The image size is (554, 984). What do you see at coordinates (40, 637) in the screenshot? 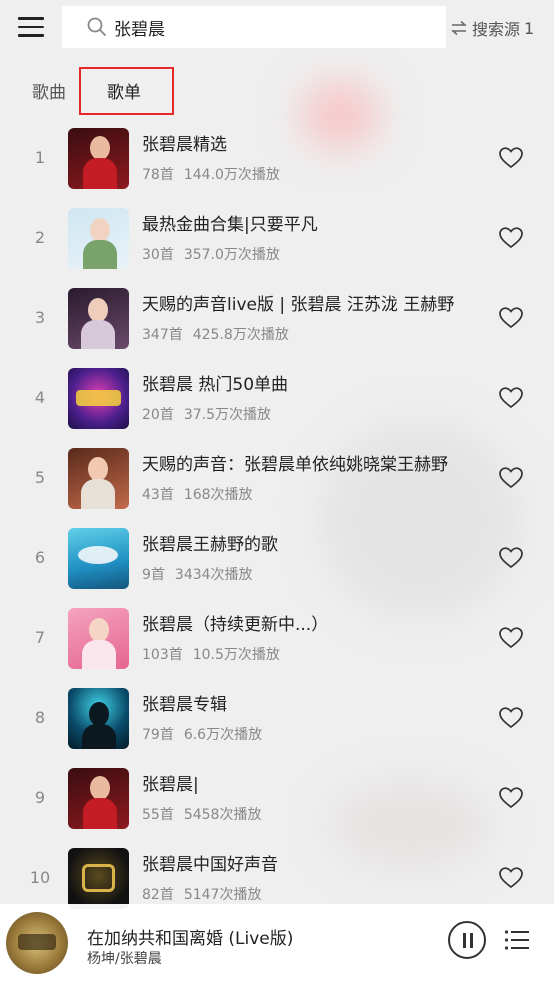
I see `row-index: 7` at bounding box center [40, 637].